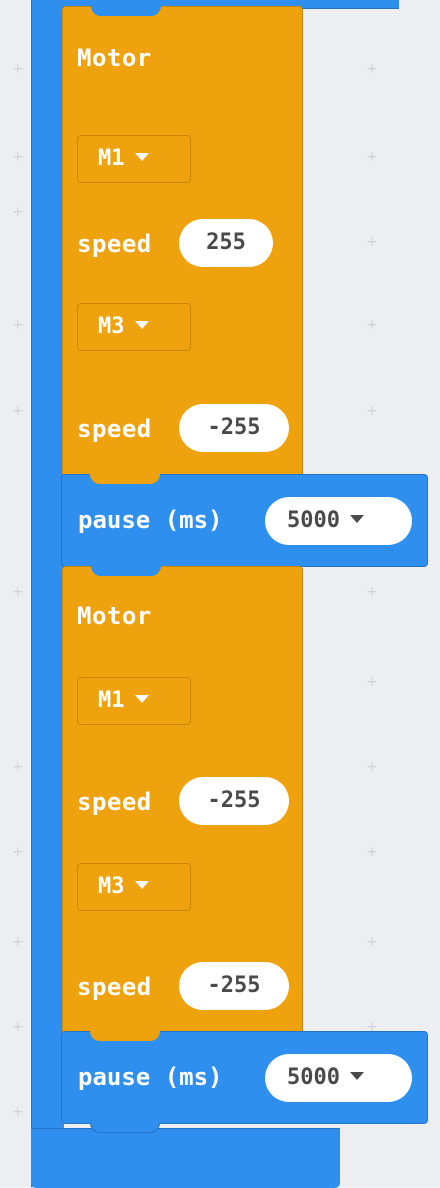 This screenshot has width=440, height=1188. I want to click on container-block-bottom, so click(185, 1158).